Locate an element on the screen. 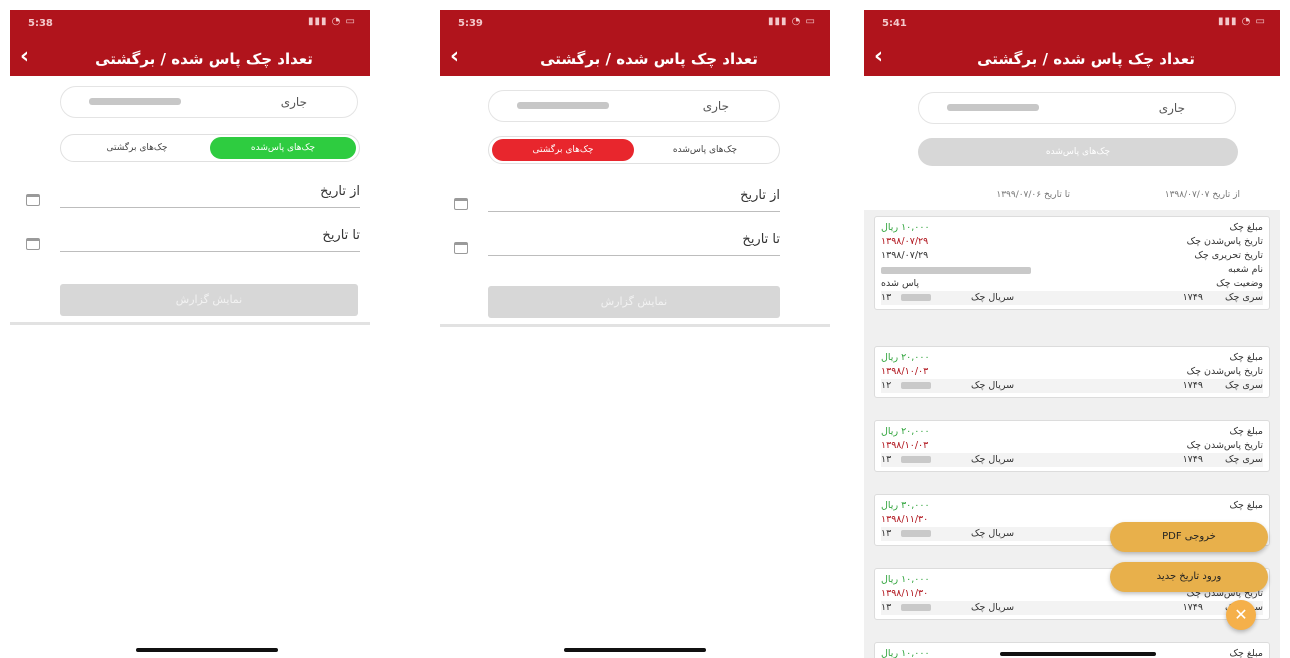 The image size is (1290, 658). to-date-text: تا تاریخ ۱۳۹۹/۰۷/۰۶ is located at coordinates (1033, 195).